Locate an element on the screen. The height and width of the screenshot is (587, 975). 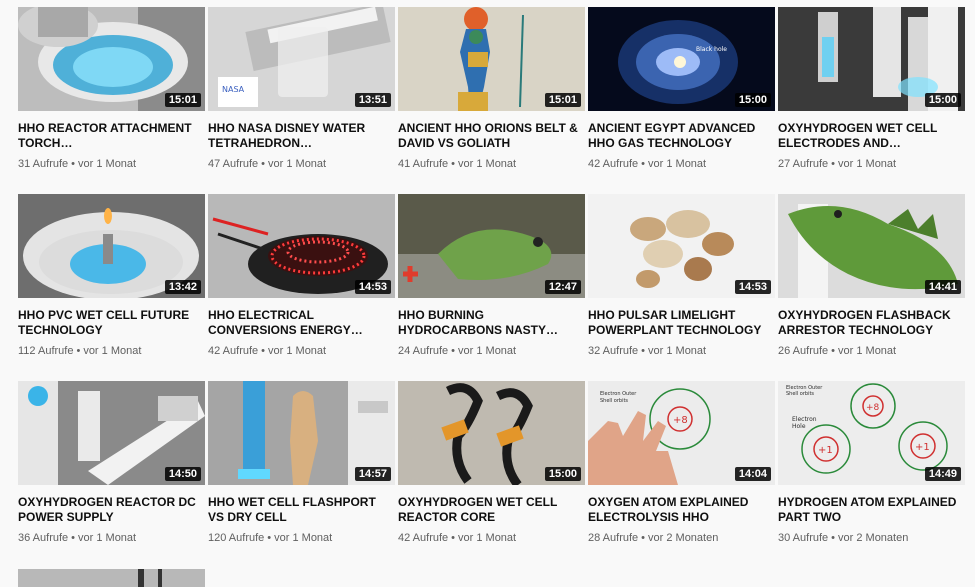
video-meta: 30 Aufrufe • vor 2 Monaten is located at coordinates (871, 538).